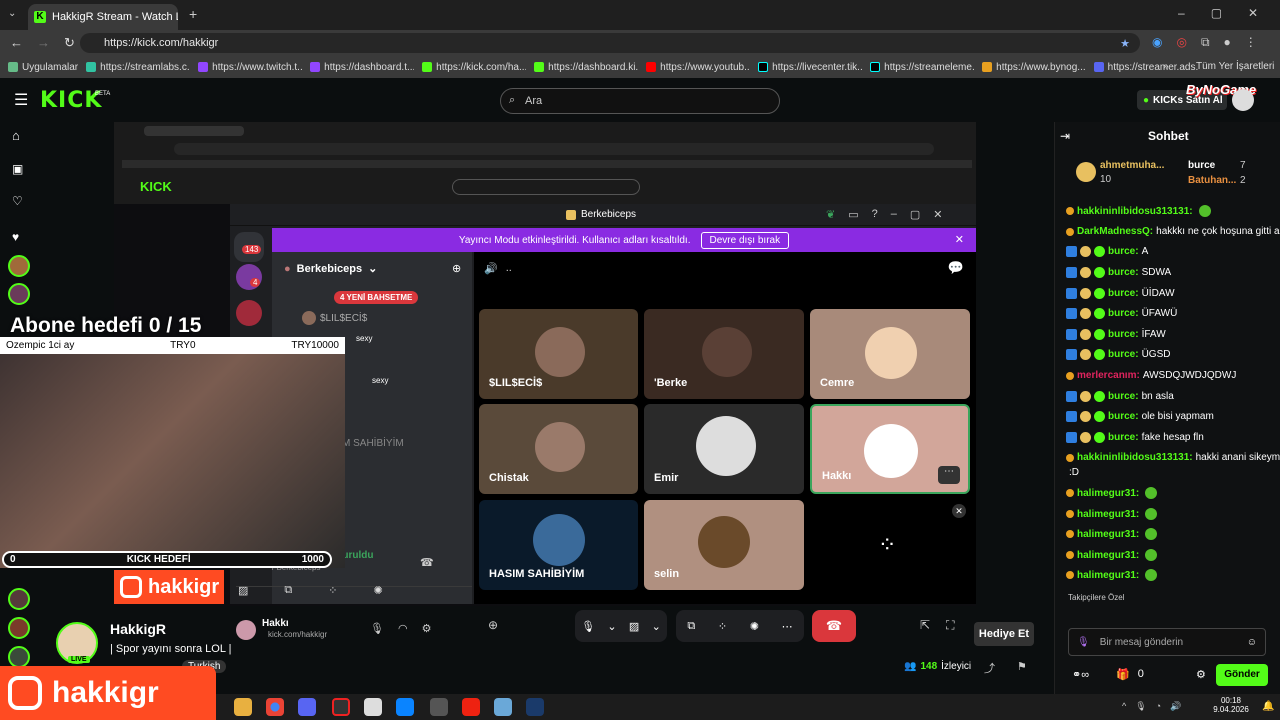 The width and height of the screenshot is (1280, 720). Describe the element at coordinates (138, 629) in the screenshot. I see `channel-name: HakkigR` at that location.